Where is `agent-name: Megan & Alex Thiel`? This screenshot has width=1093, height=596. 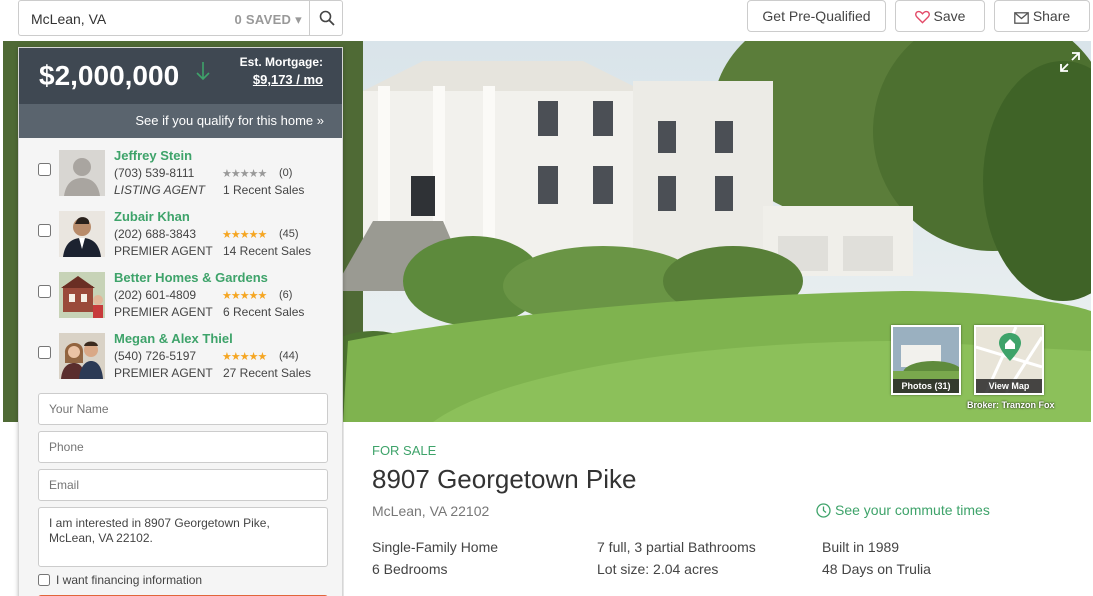
agent-name: Megan & Alex Thiel is located at coordinates (173, 338).